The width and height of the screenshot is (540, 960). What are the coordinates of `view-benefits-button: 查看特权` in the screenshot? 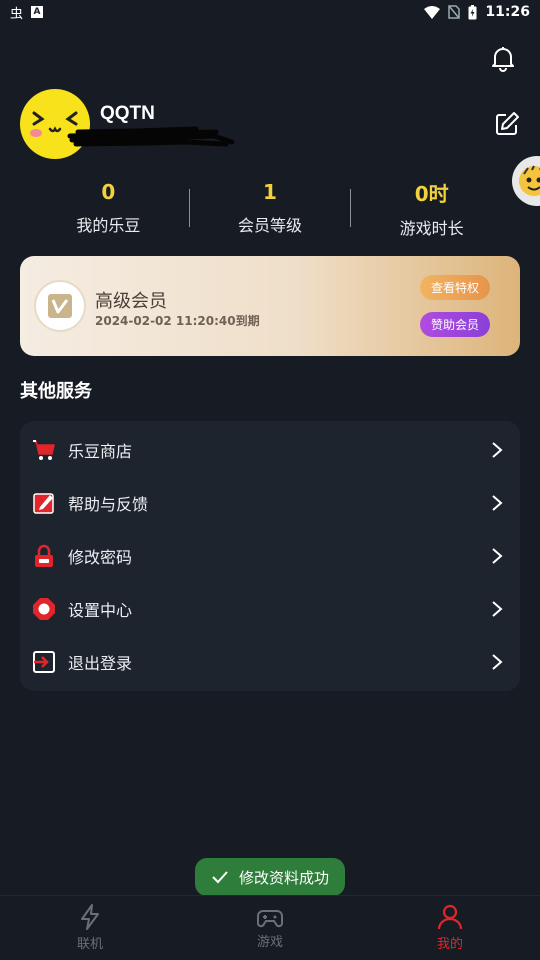 It's located at (455, 287).